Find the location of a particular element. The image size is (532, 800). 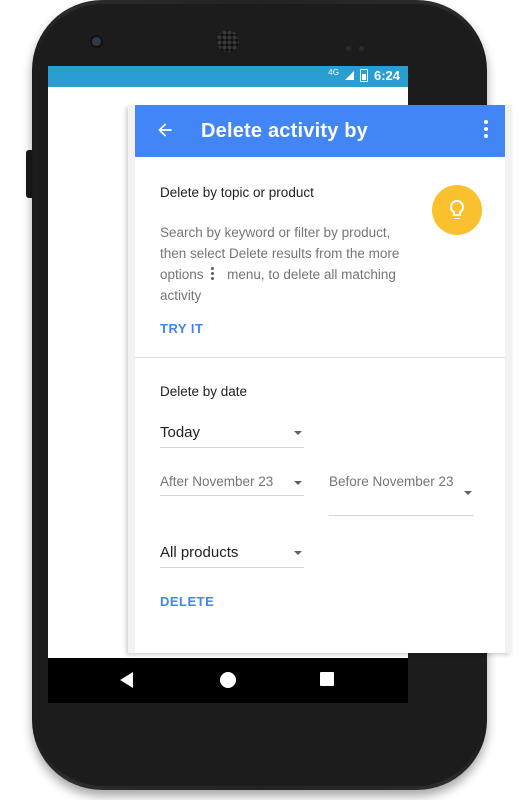

battery-charging-icon is located at coordinates (363, 75).